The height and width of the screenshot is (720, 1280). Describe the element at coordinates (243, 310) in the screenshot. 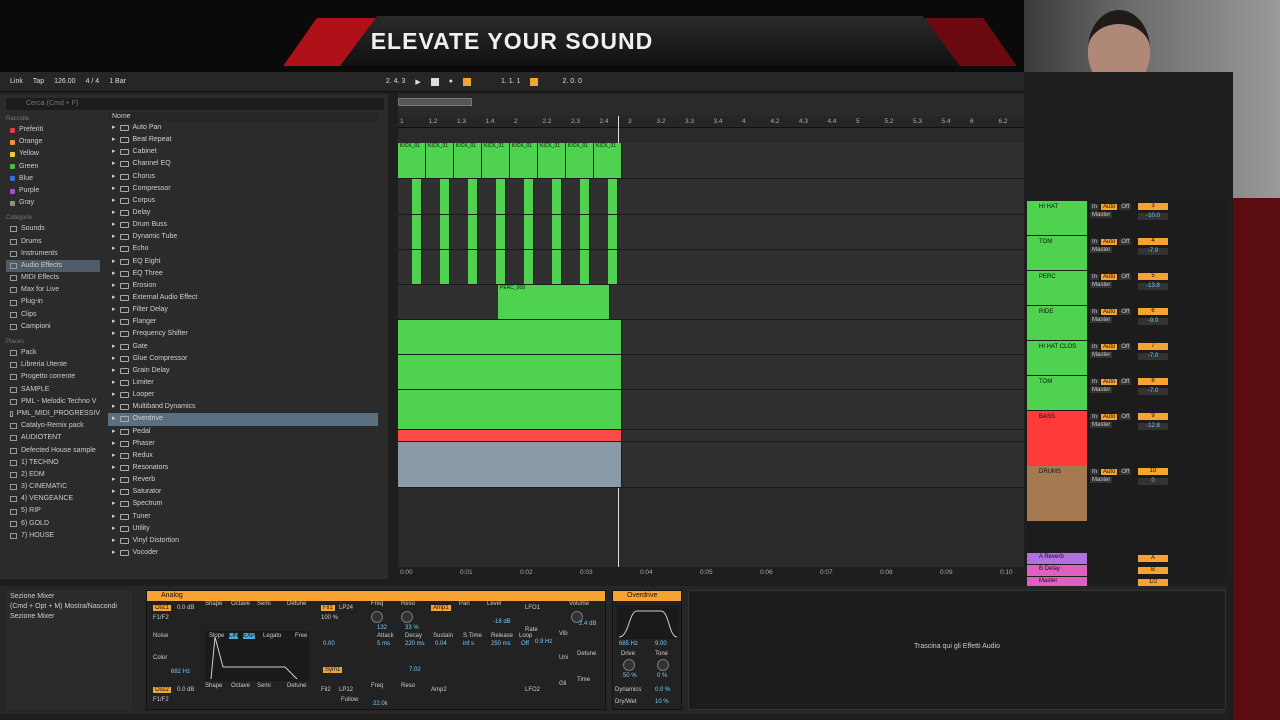

I see `device-item: ▸ Filter Delay` at that location.